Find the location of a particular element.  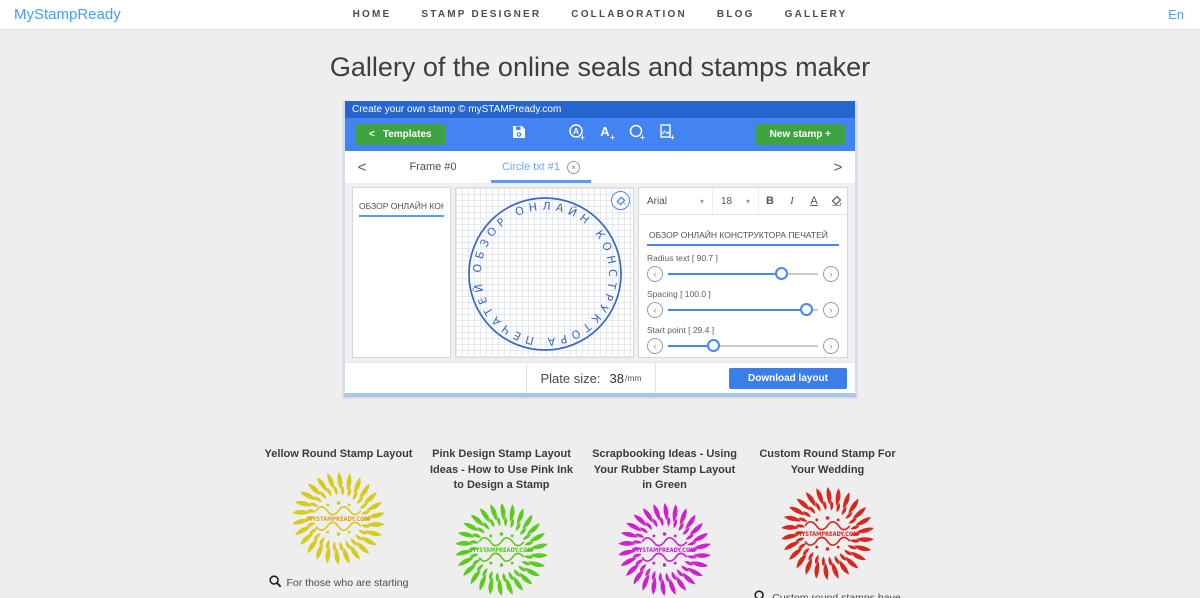

radius-text-slider-group: Radius text [ 90.7 ] ‹ › is located at coordinates (743, 267).